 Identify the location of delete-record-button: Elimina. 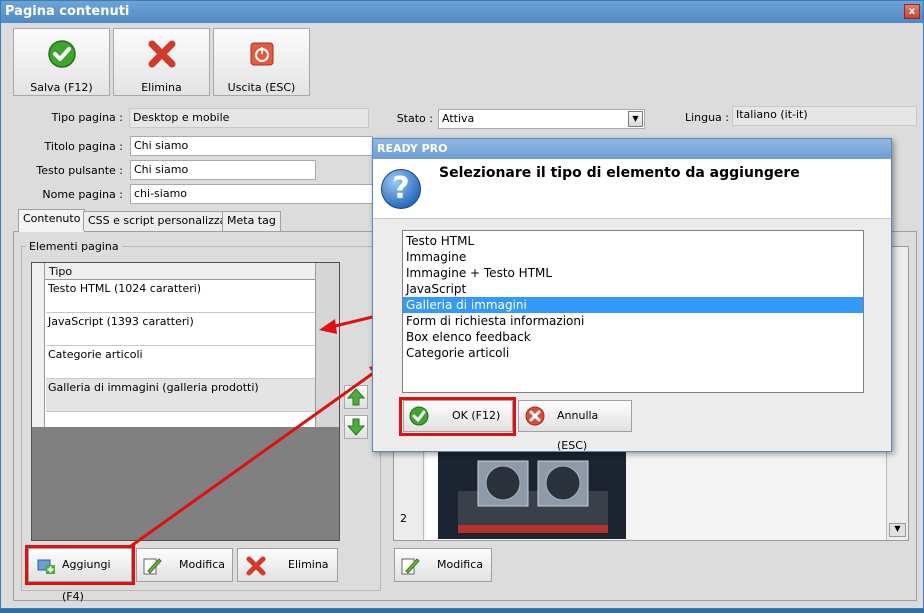
(161, 62).